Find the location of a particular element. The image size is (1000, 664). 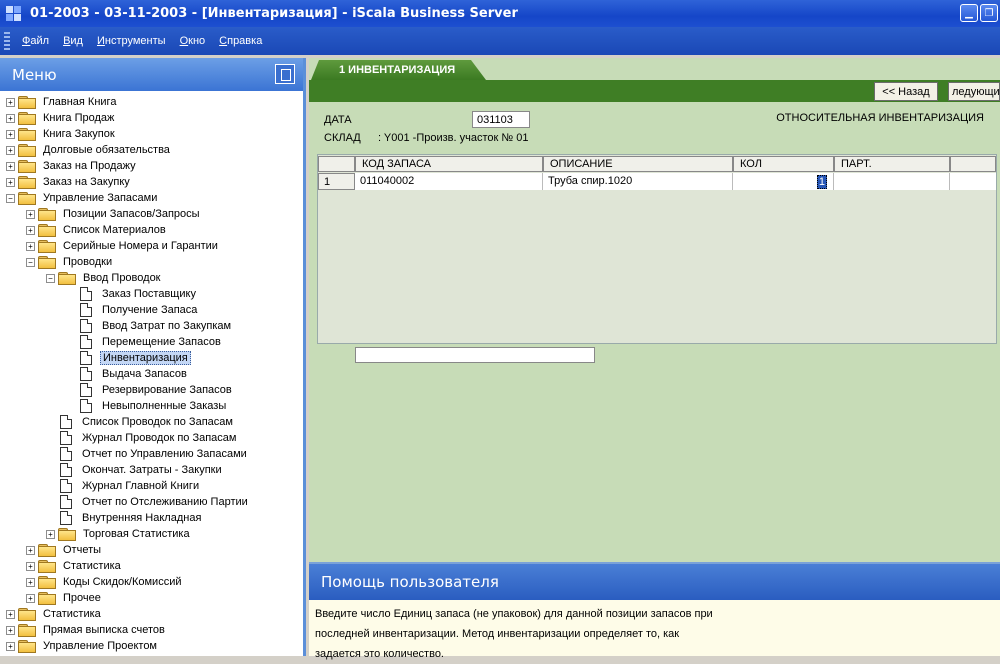

tree-item: Перемещение Запасов is located at coordinates (151, 342).